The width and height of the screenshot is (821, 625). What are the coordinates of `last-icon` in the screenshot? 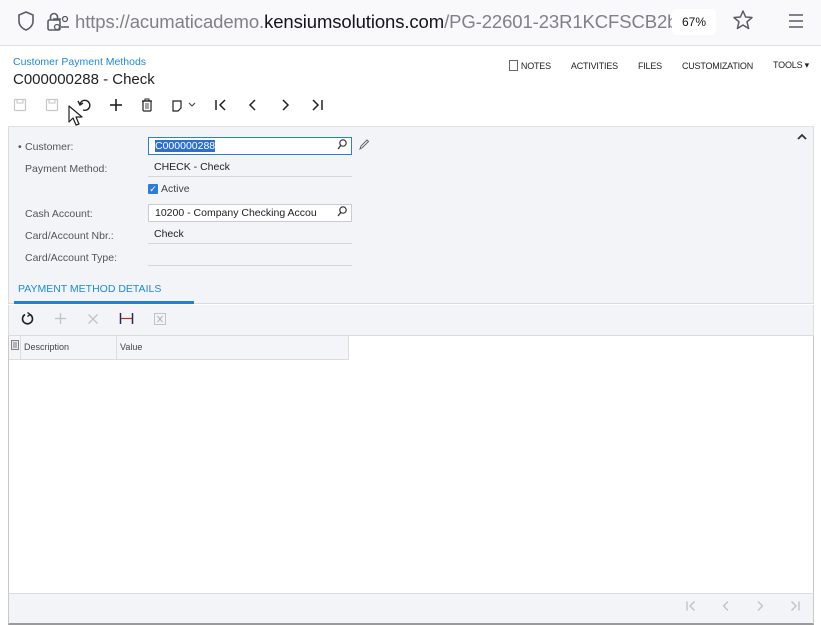 It's located at (317, 105).